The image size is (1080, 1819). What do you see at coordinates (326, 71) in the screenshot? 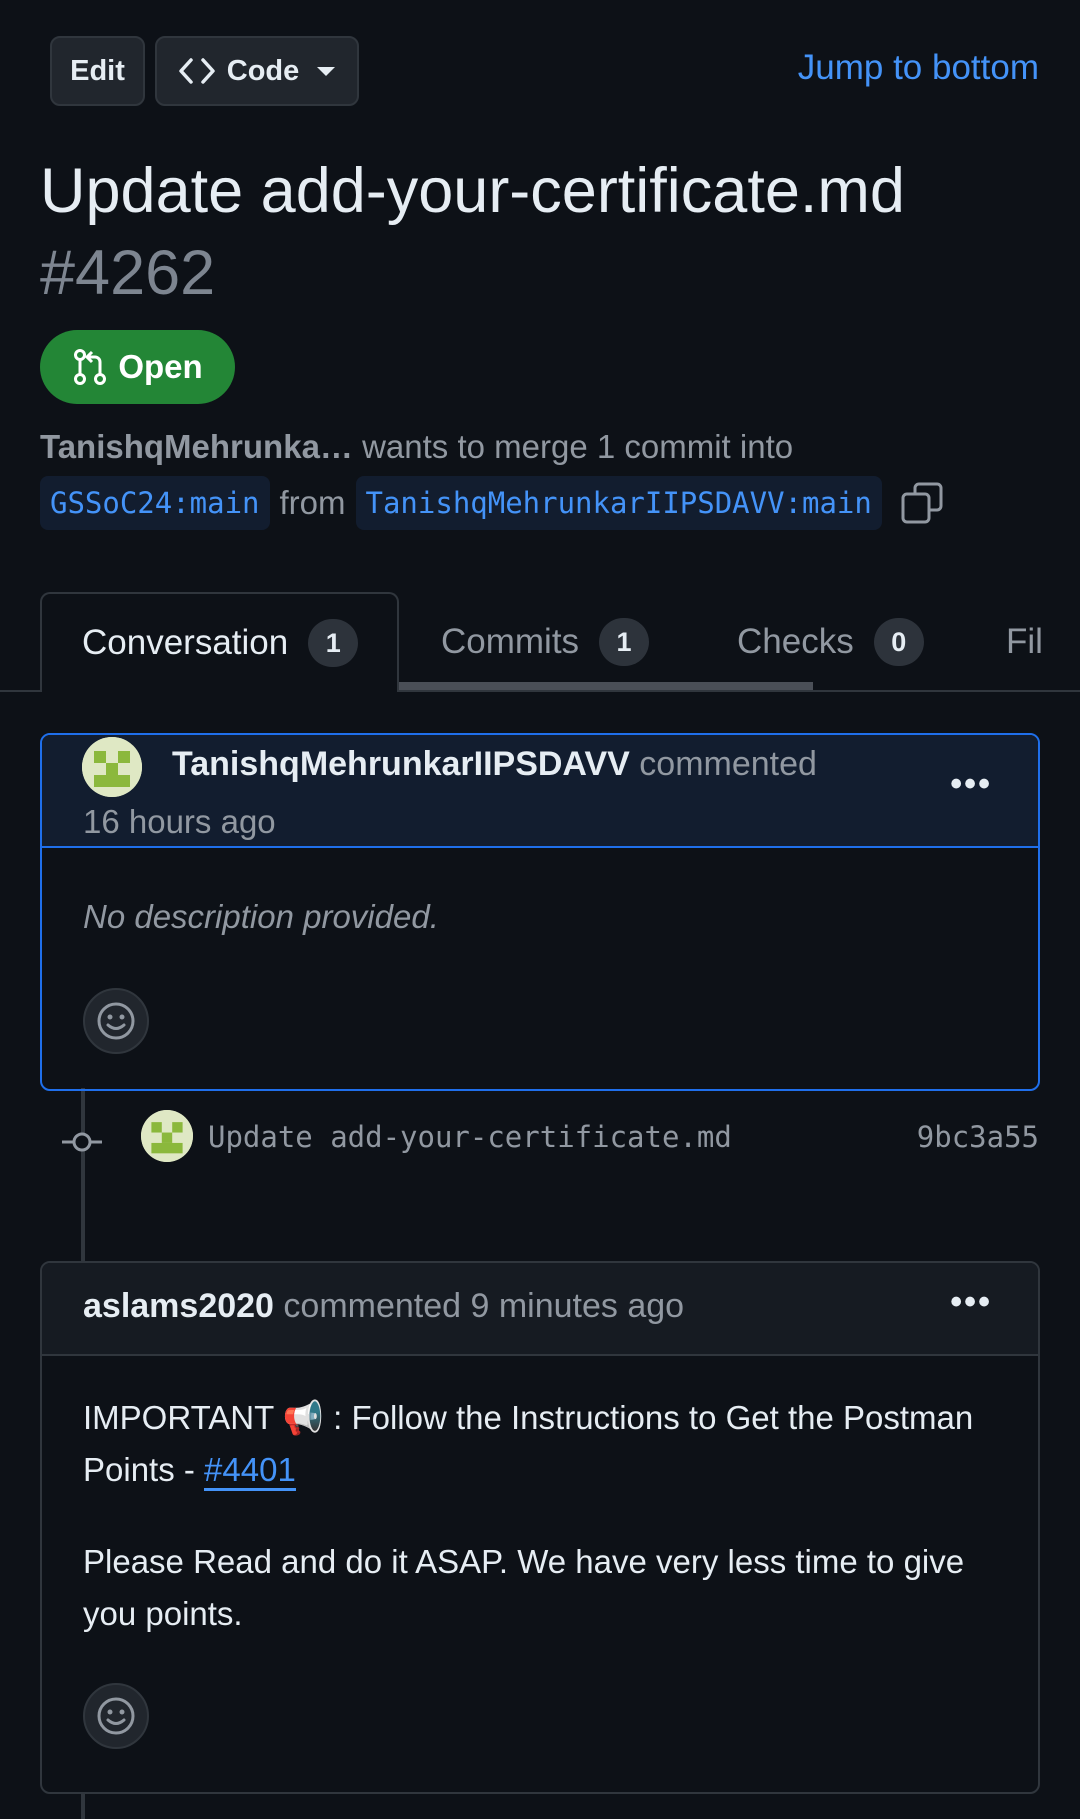
I see `caret-down-icon` at bounding box center [326, 71].